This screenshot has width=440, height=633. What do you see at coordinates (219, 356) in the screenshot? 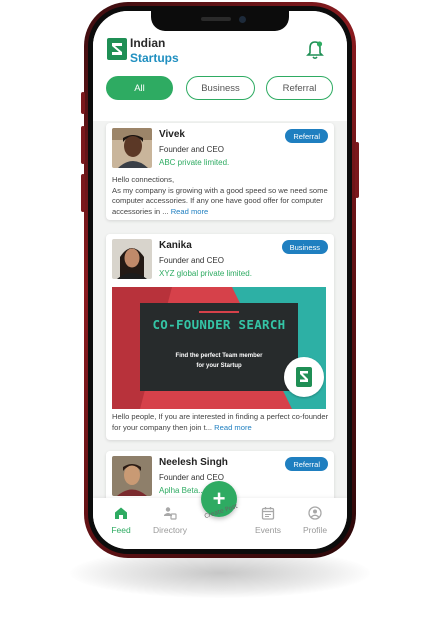
I see `banner-subtitle-line1: Find the perfect Team member` at bounding box center [219, 356].